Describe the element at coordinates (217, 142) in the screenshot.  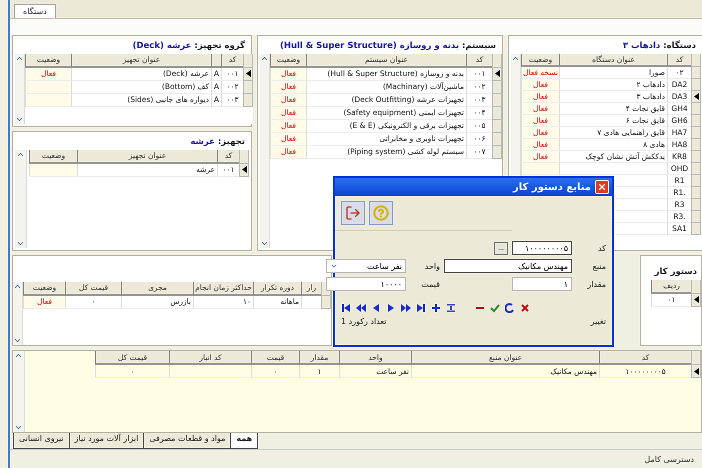
I see `panel-title: تجهیز: عرشه` at that location.